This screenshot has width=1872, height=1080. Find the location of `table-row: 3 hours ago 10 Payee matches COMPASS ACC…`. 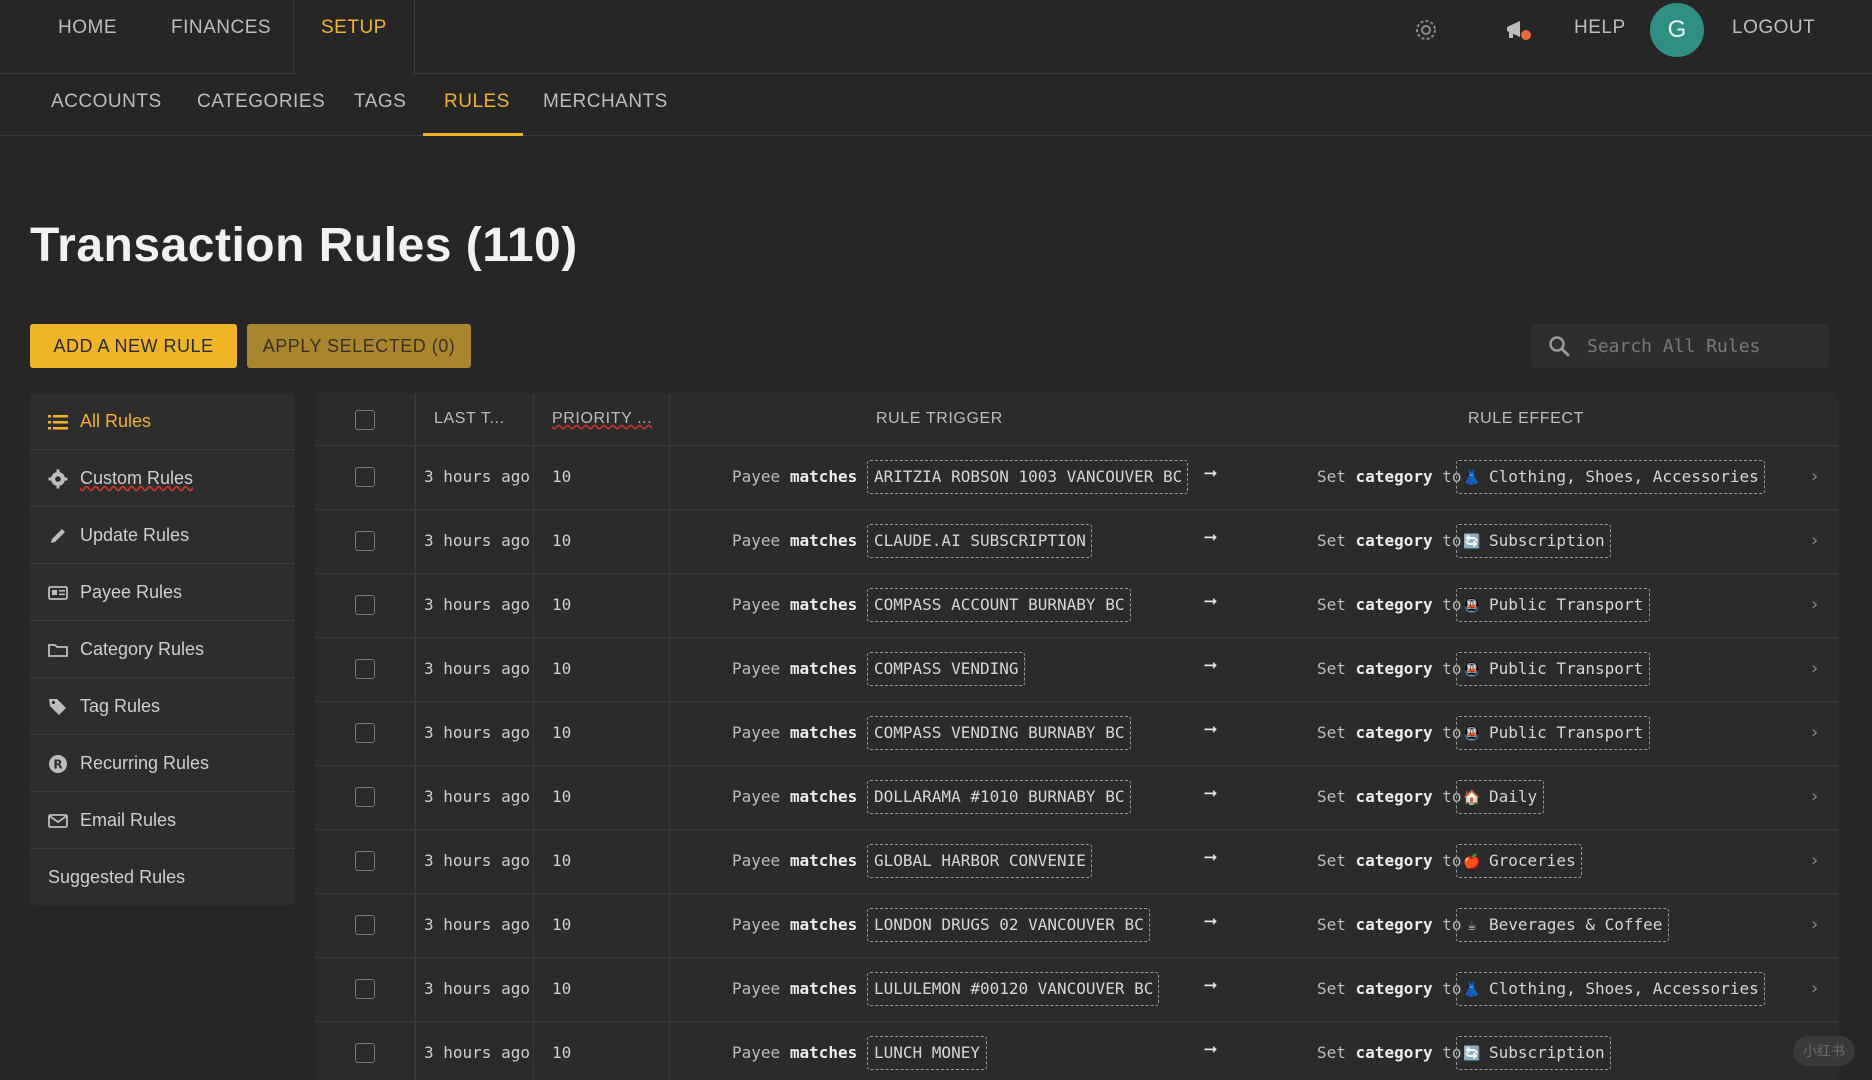

table-row: 3 hours ago 10 Payee matches COMPASS ACC… is located at coordinates (1077, 606).